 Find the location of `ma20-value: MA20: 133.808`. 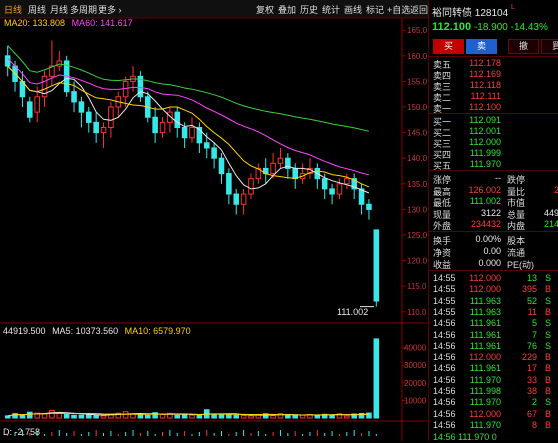

ma20-value: MA20: 133.808 is located at coordinates (35, 23).